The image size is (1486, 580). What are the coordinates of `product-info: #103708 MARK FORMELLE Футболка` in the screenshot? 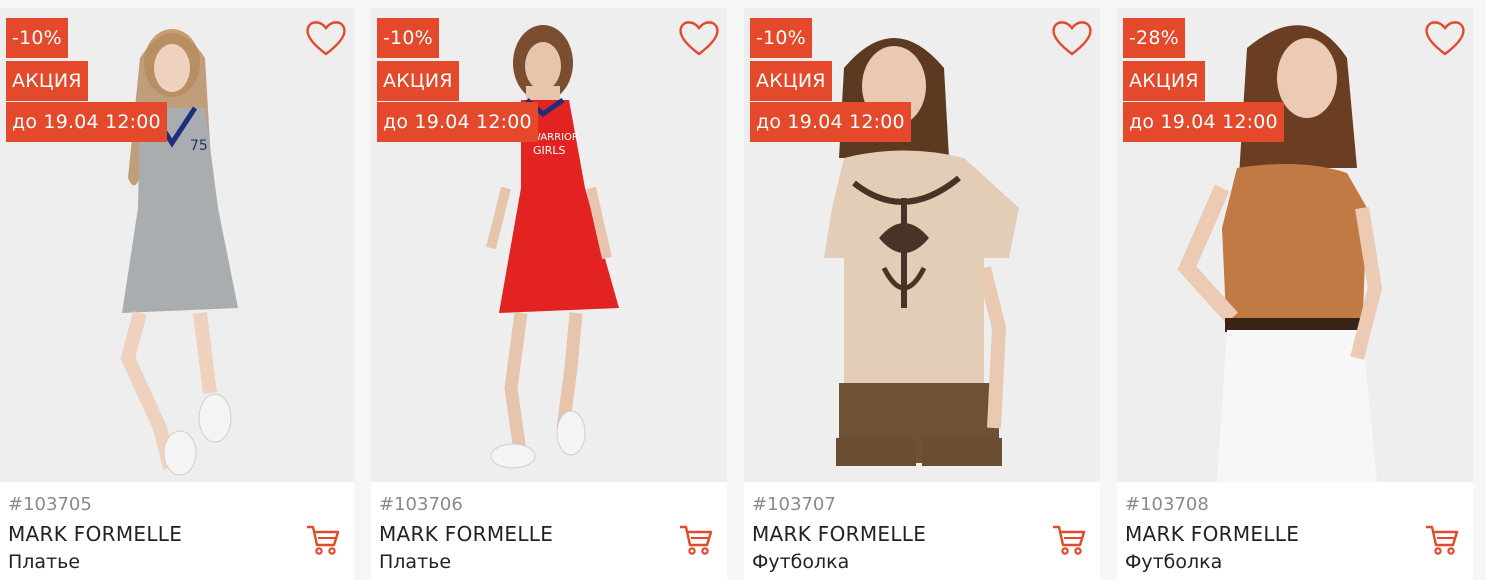 It's located at (1295, 533).